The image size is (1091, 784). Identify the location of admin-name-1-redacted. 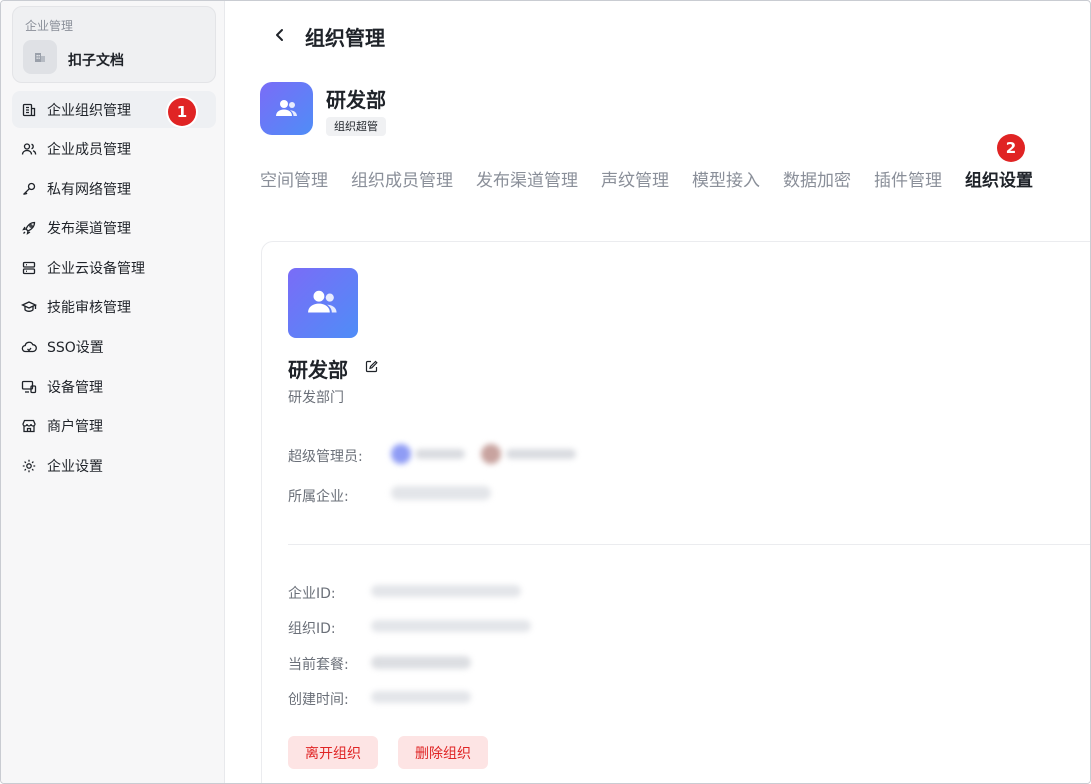
(440, 454).